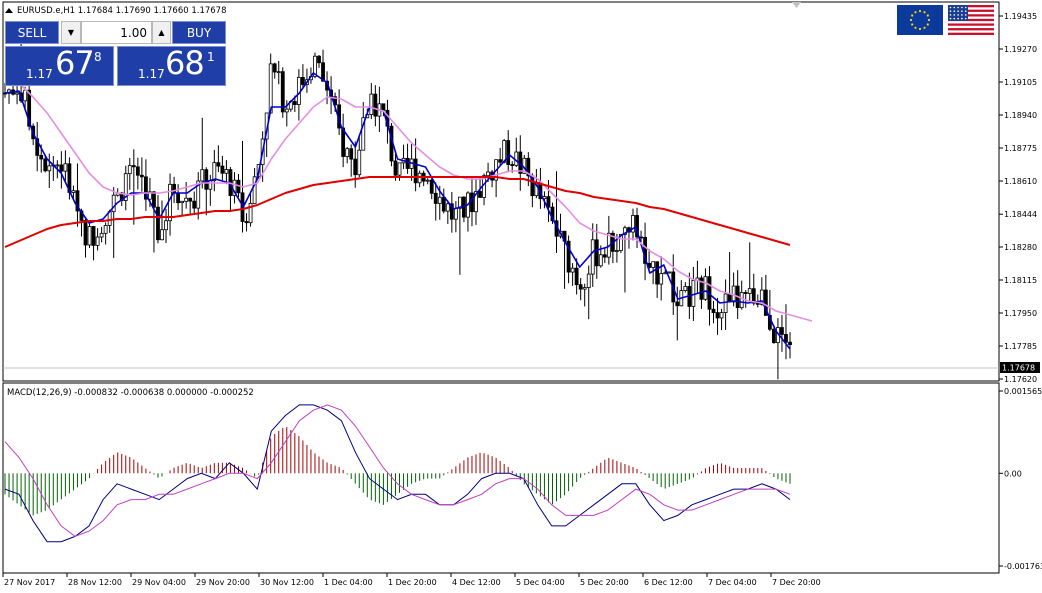 This screenshot has width=1042, height=593. I want to click on sell-price-box: 1.17 67 8, so click(59, 65).